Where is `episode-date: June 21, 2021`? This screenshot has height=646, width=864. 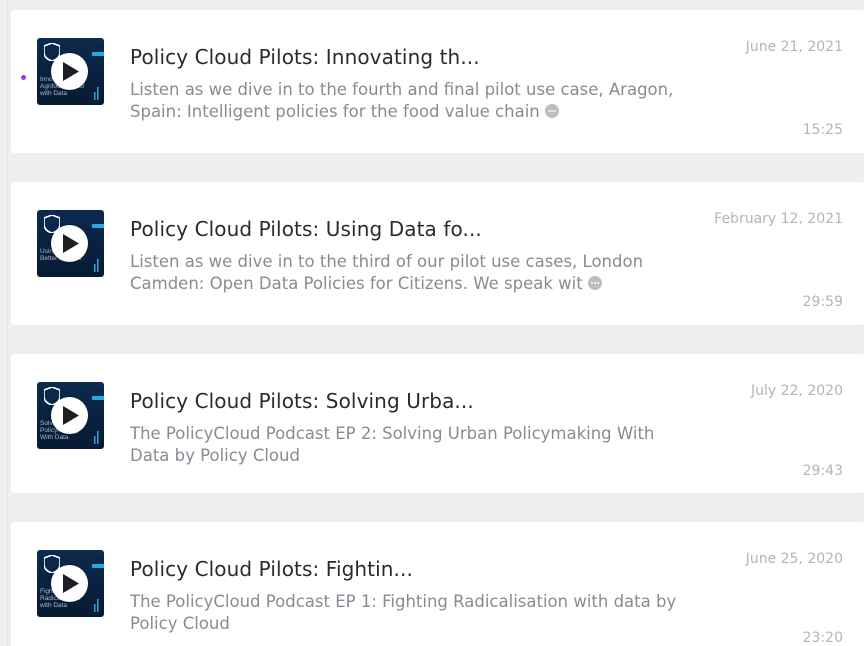 episode-date: June 21, 2021 is located at coordinates (794, 47).